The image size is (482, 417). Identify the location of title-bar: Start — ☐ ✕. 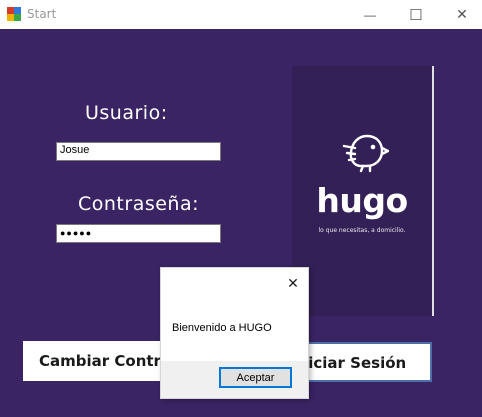
(241, 14).